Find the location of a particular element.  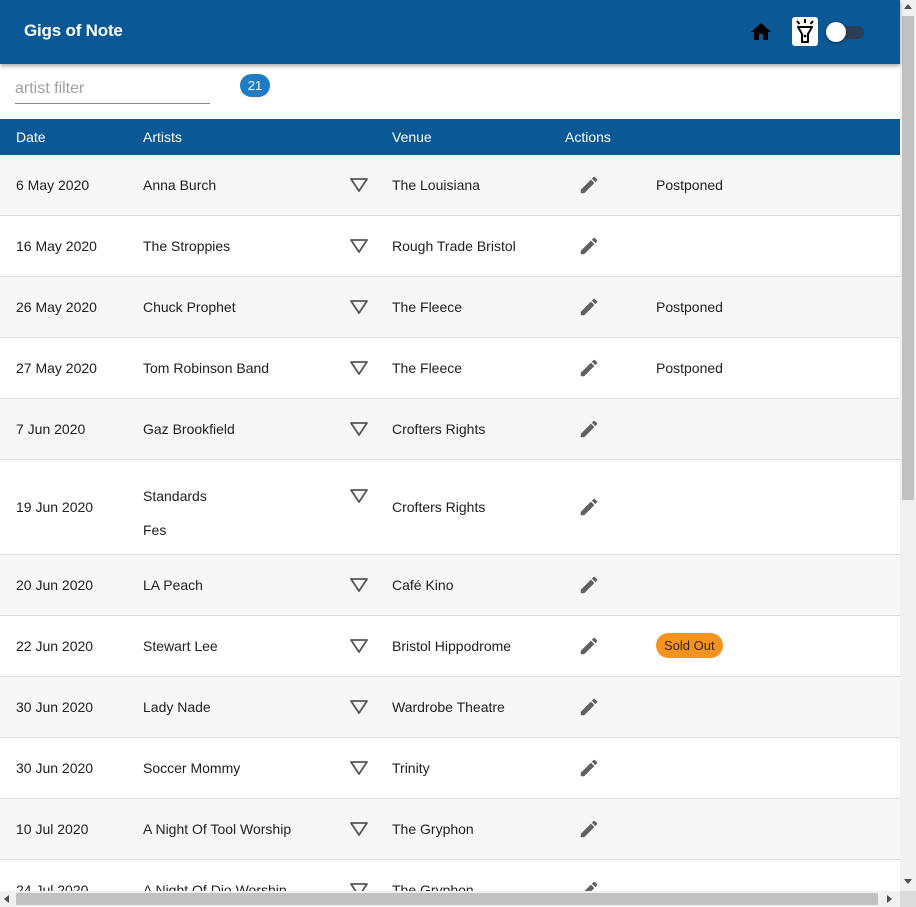

gig-venue: Bristol Hippodrome is located at coordinates (452, 646).